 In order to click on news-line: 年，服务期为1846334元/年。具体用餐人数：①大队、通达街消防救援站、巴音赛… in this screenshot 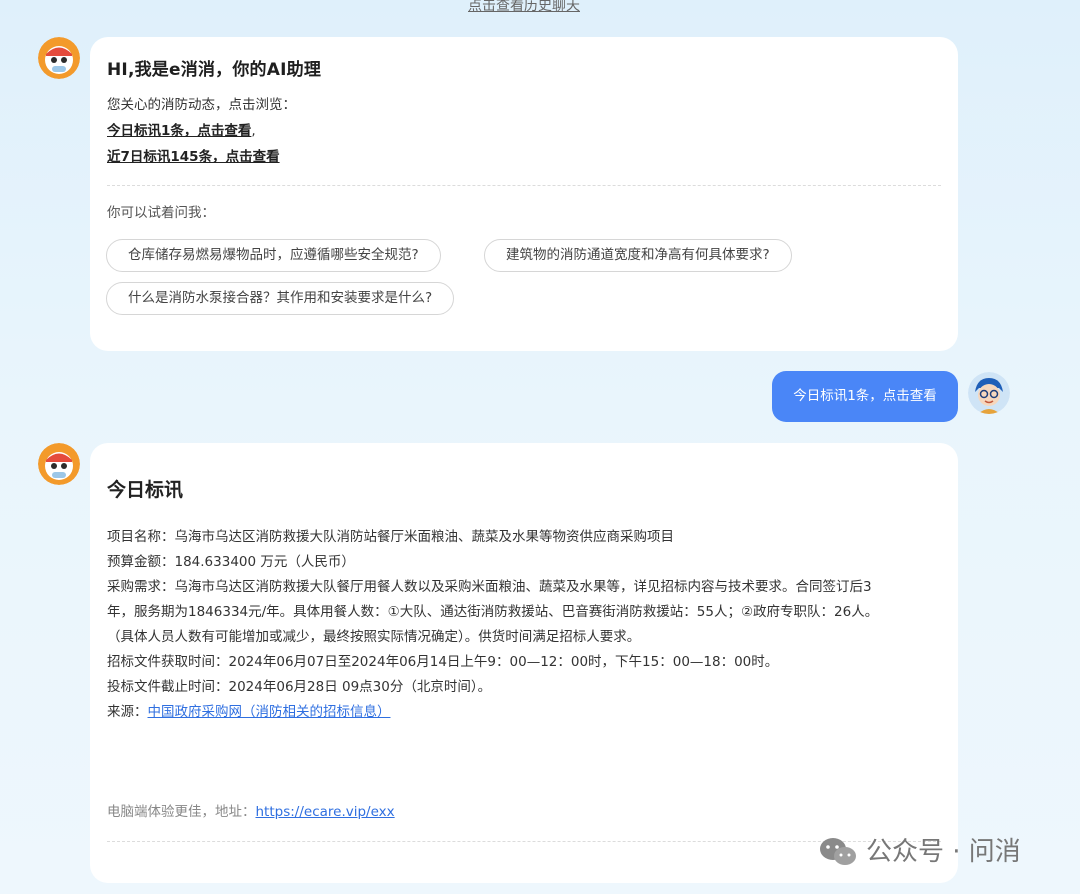, I will do `click(493, 612)`.